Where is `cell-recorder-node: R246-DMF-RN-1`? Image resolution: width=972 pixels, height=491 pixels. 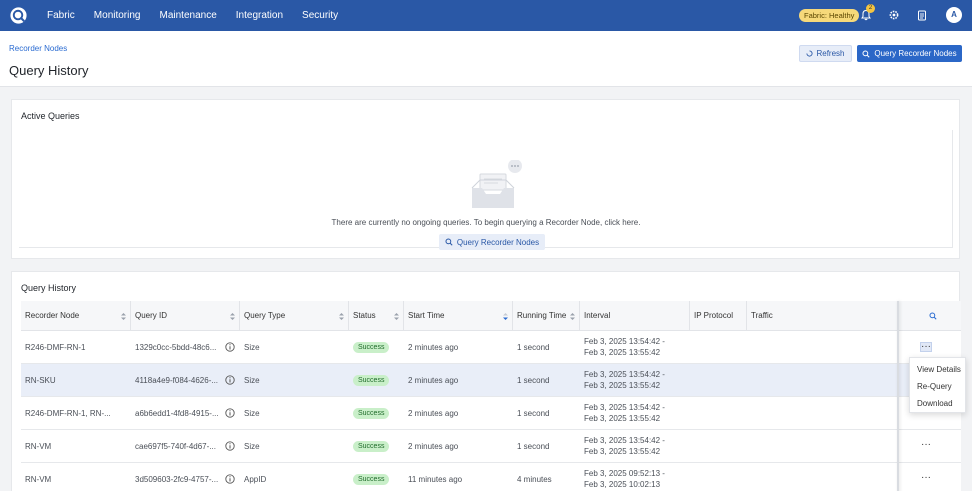
cell-recorder-node: R246-DMF-RN-1 is located at coordinates (55, 347).